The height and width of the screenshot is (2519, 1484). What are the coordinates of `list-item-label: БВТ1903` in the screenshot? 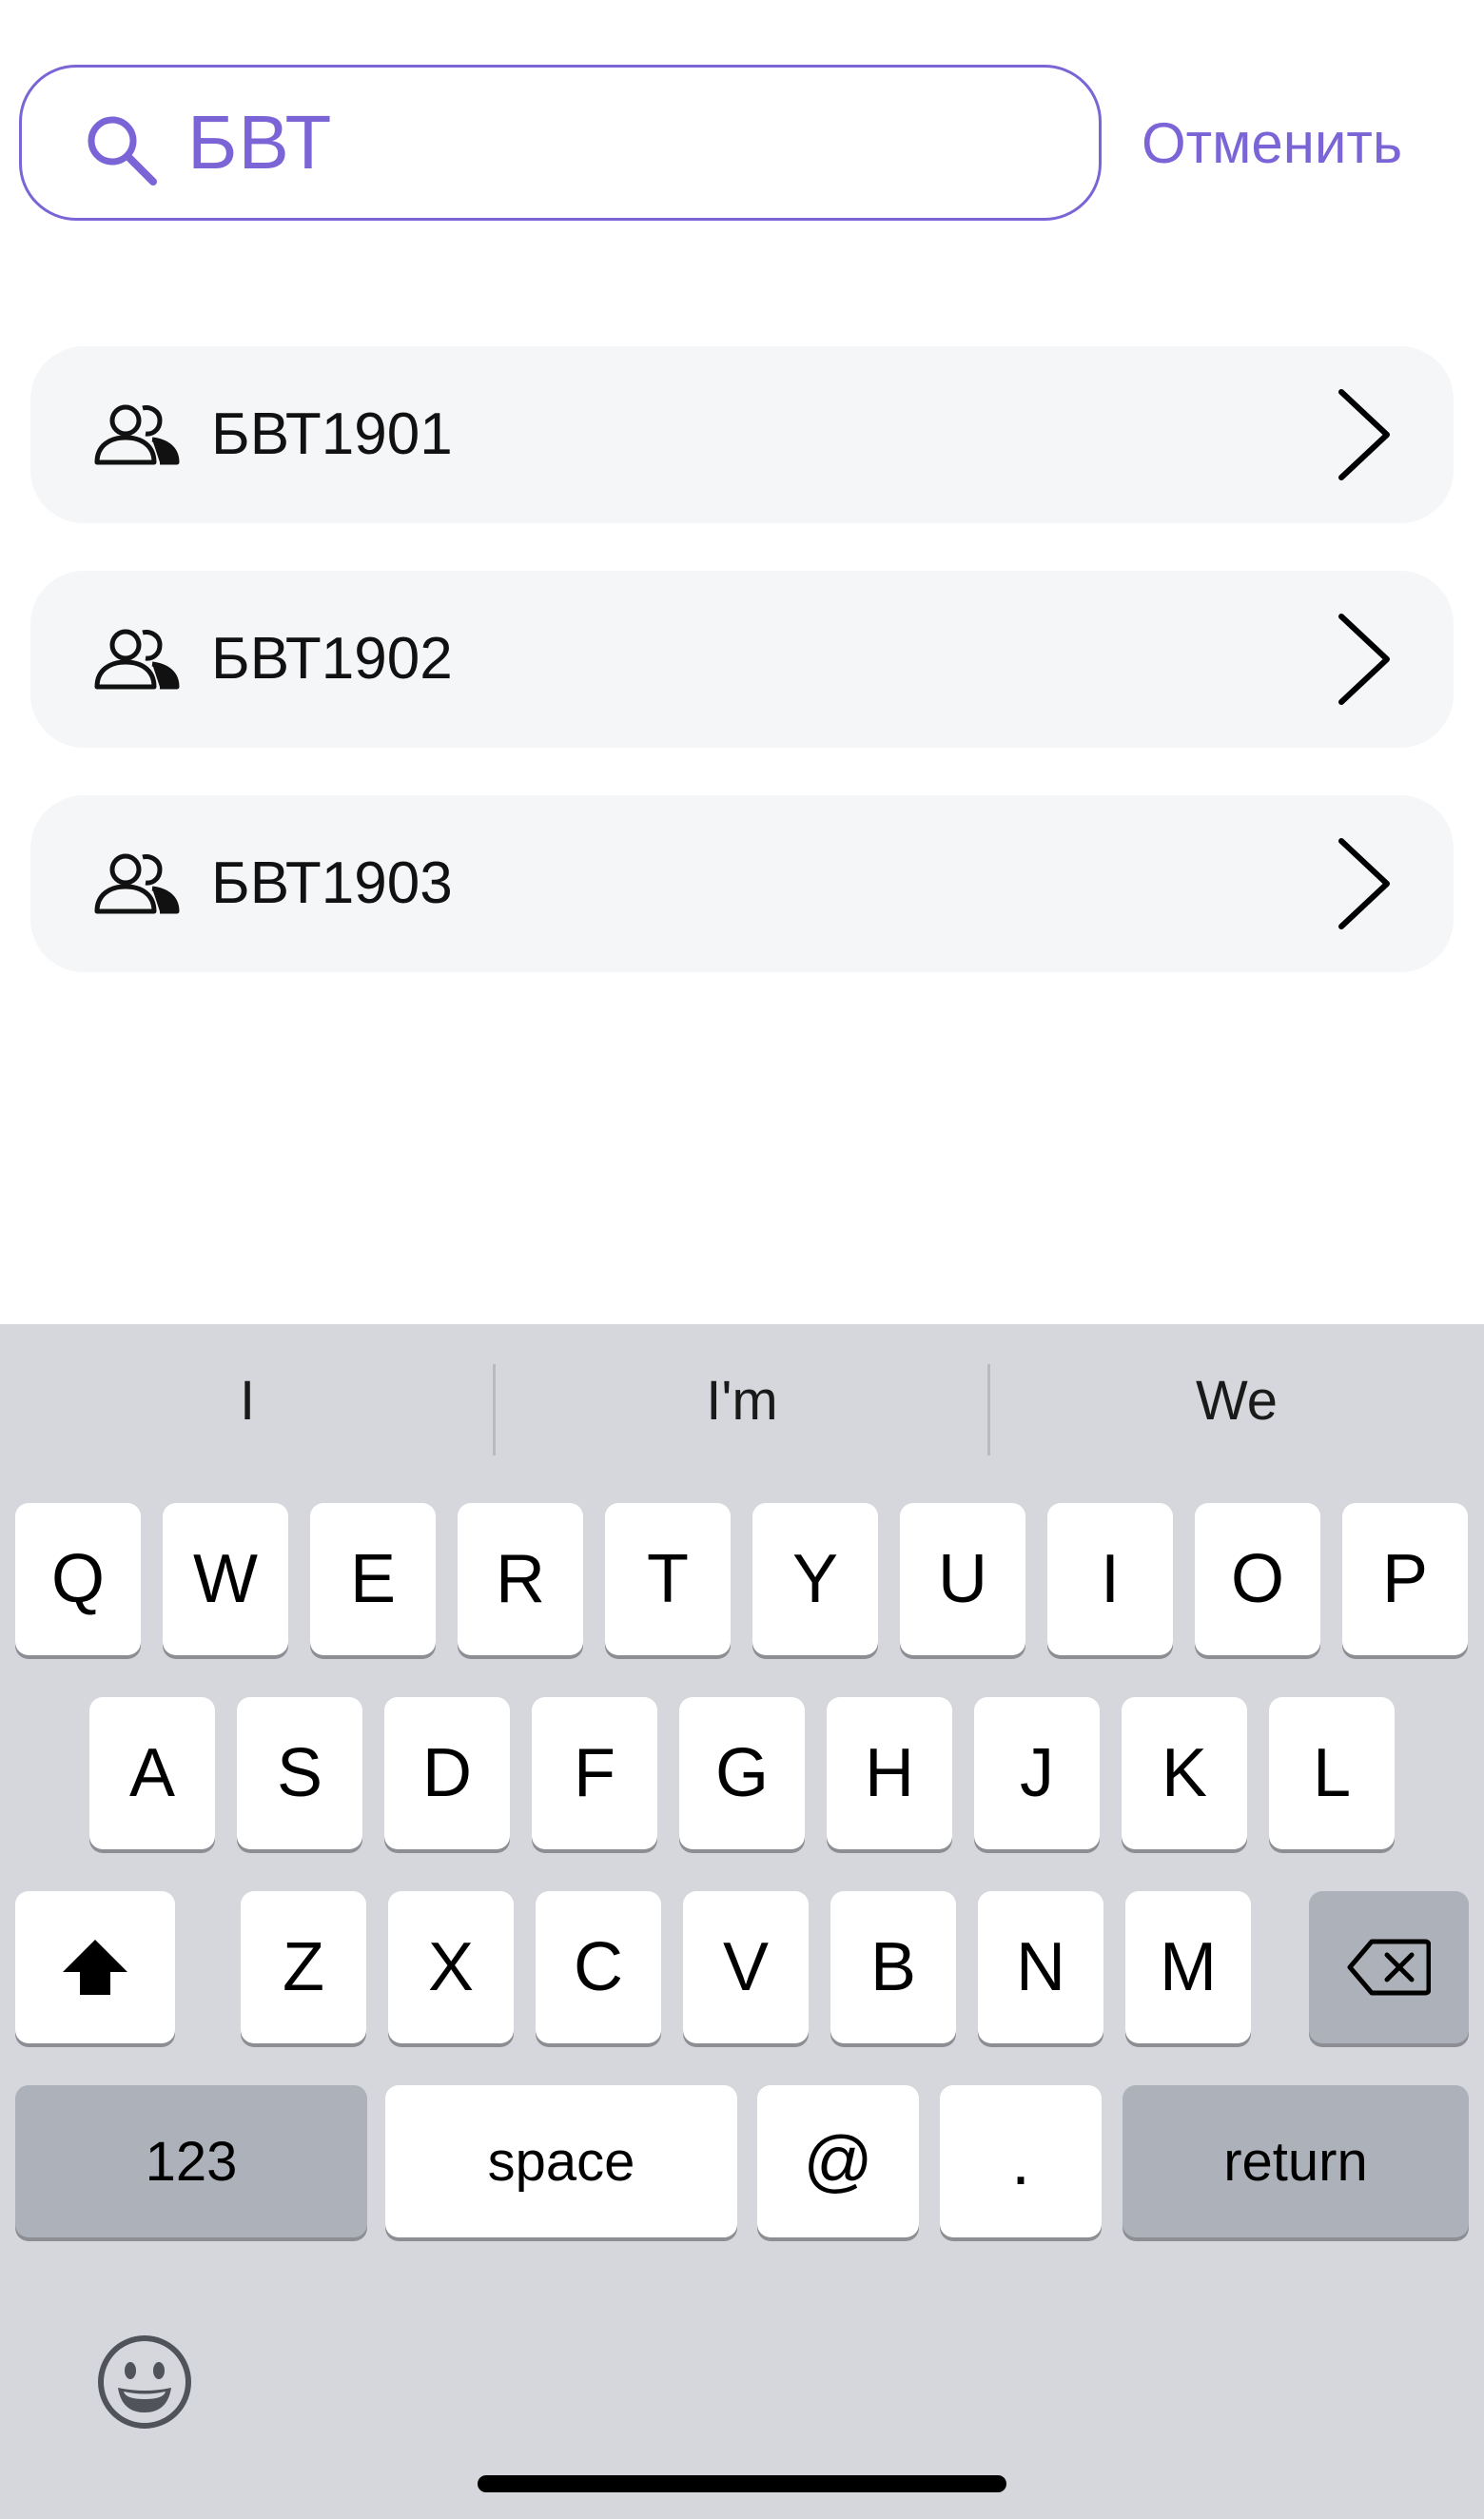 It's located at (332, 883).